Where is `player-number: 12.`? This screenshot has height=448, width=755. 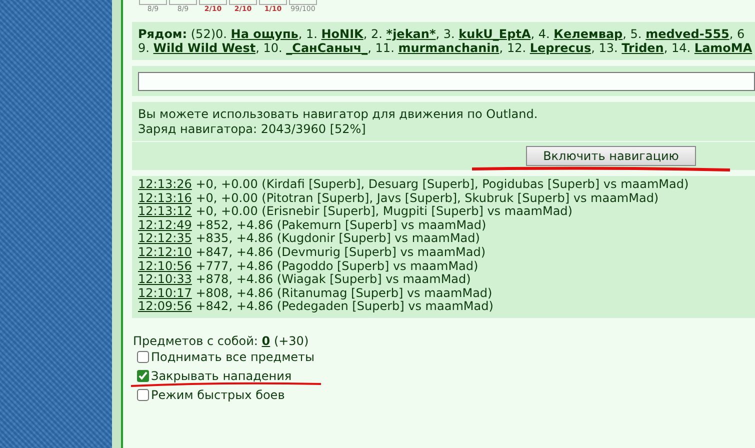
player-number: 12. is located at coordinates (516, 48).